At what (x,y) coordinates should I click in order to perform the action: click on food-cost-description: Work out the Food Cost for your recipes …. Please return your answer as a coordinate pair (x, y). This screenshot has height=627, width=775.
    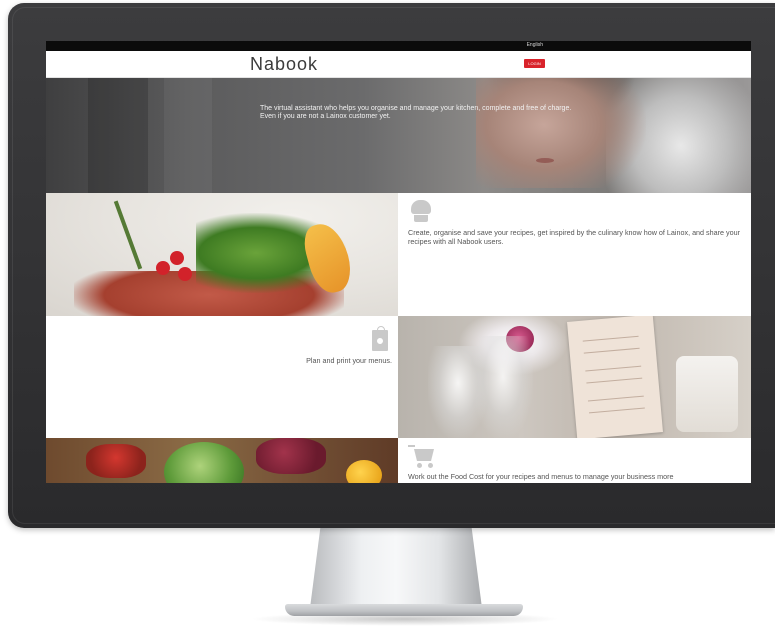
    Looking at the image, I should click on (541, 476).